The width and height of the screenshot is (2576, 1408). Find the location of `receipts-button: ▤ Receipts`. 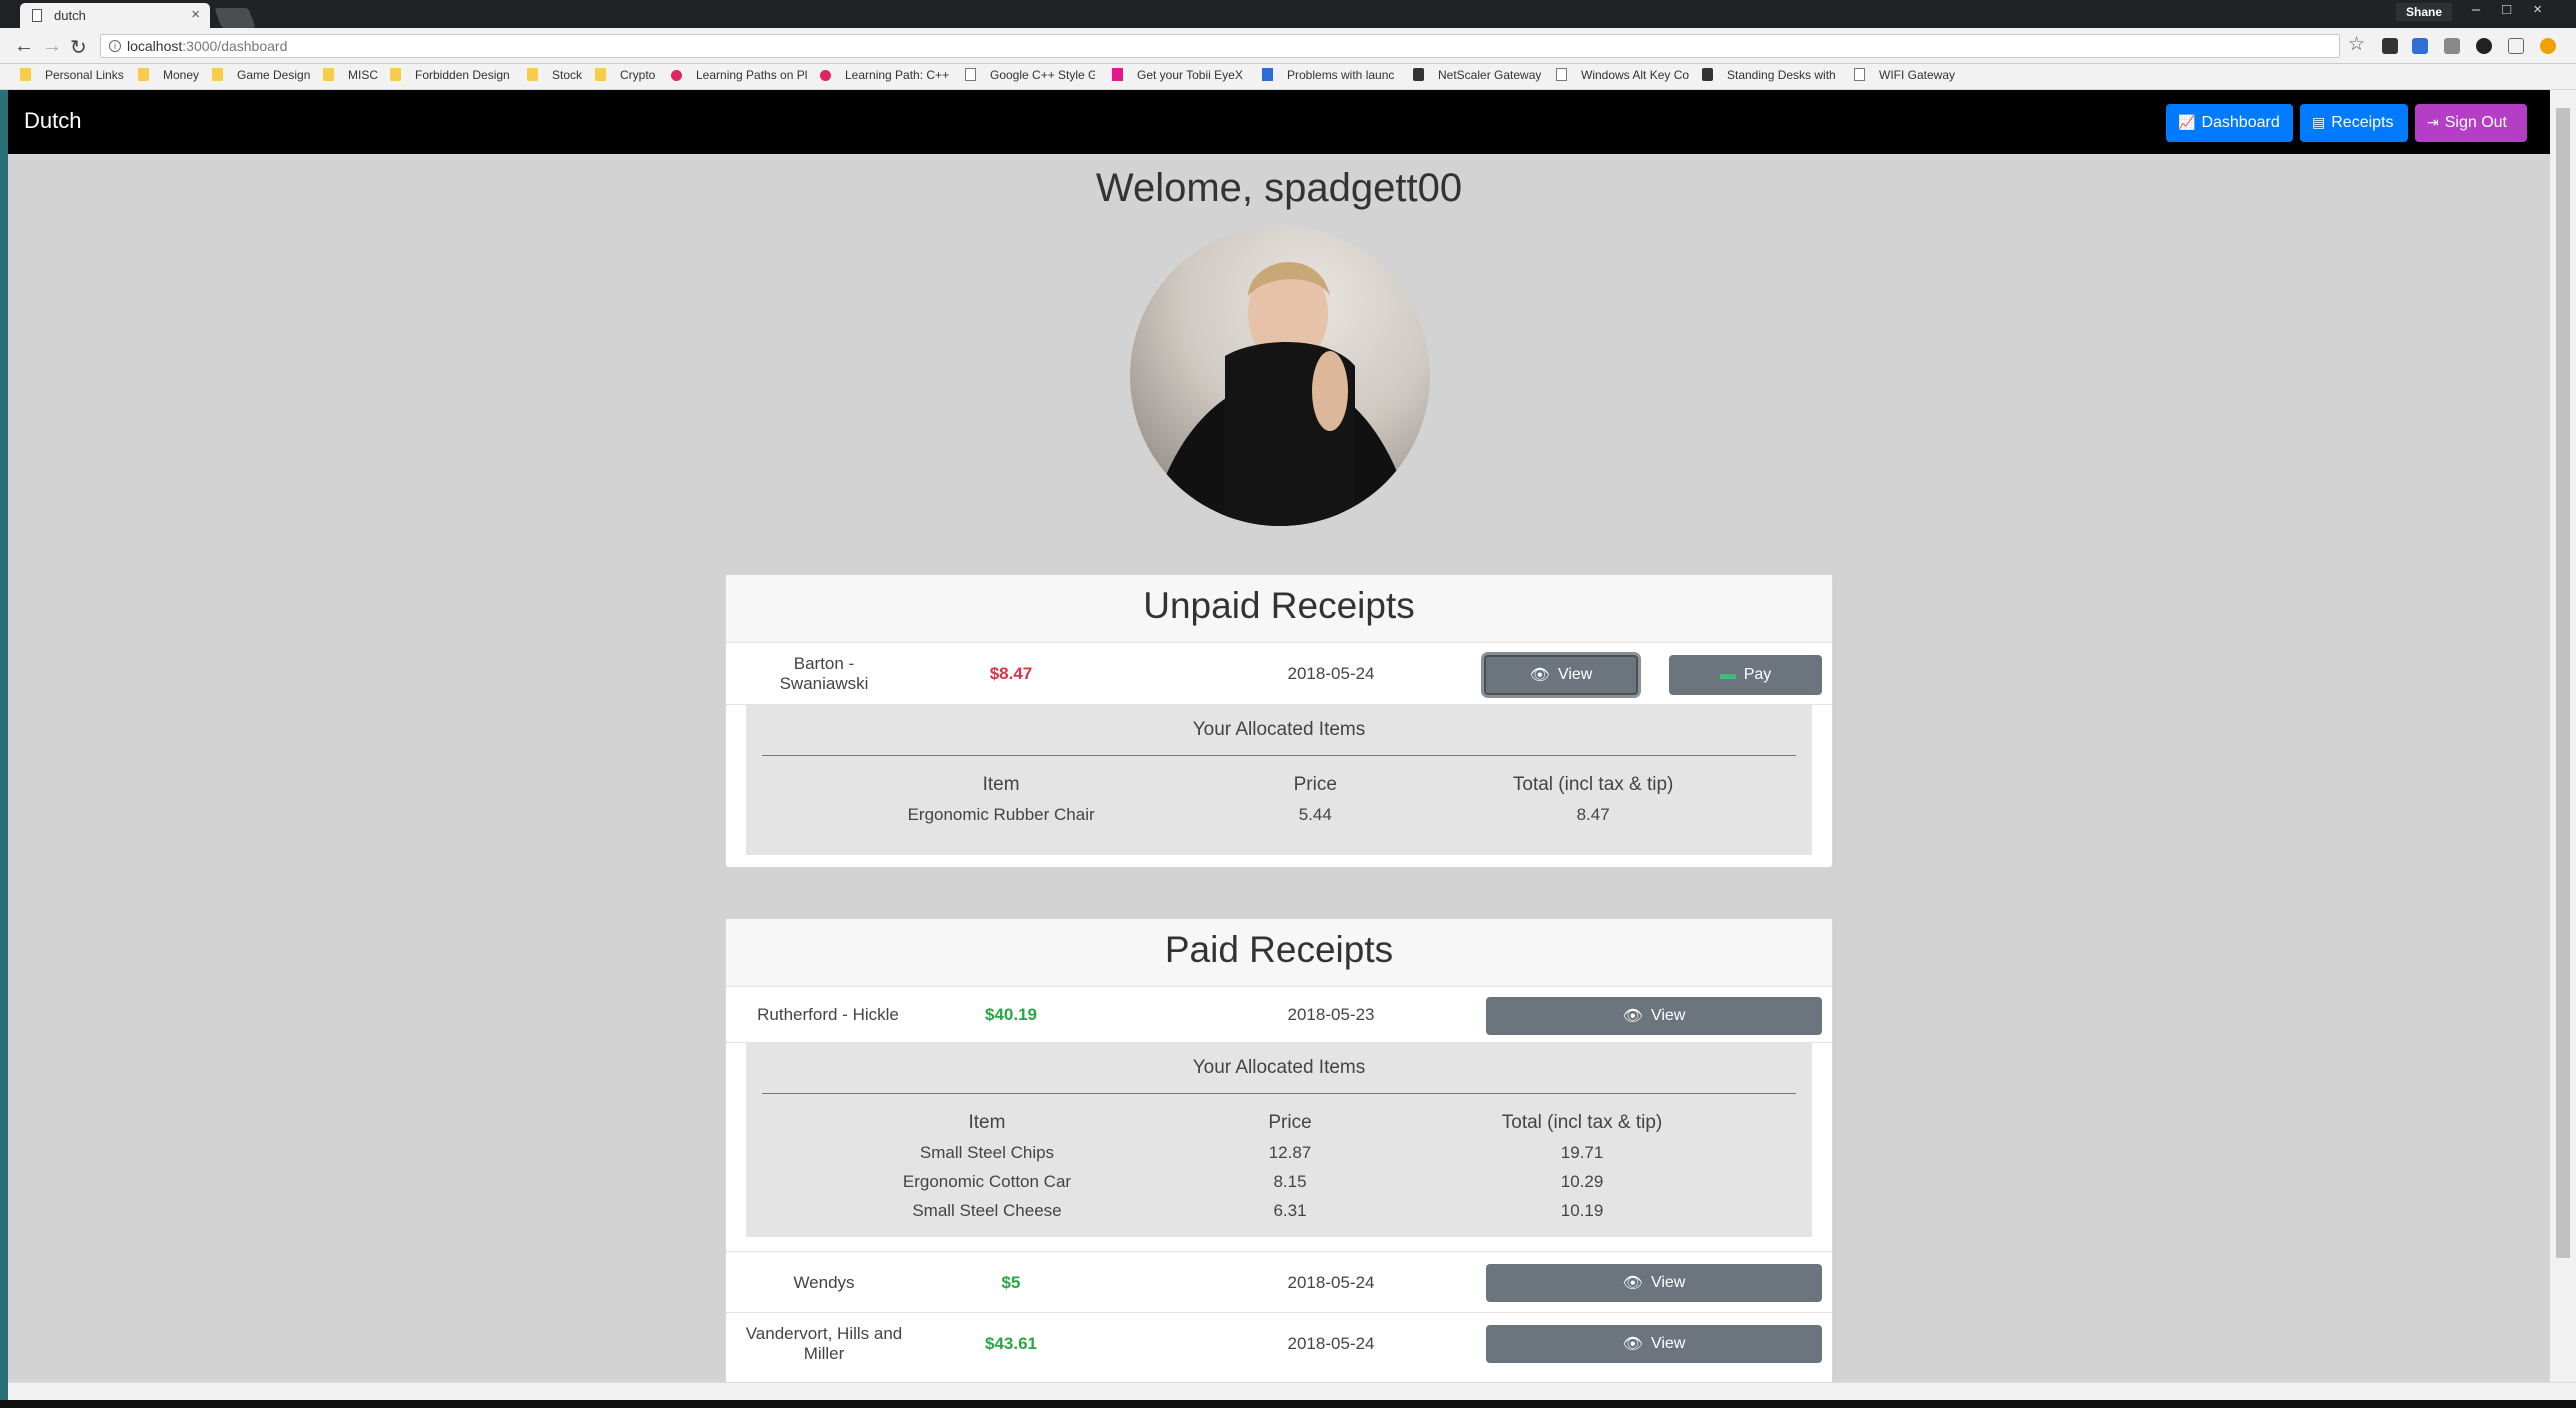

receipts-button: ▤ Receipts is located at coordinates (2354, 123).